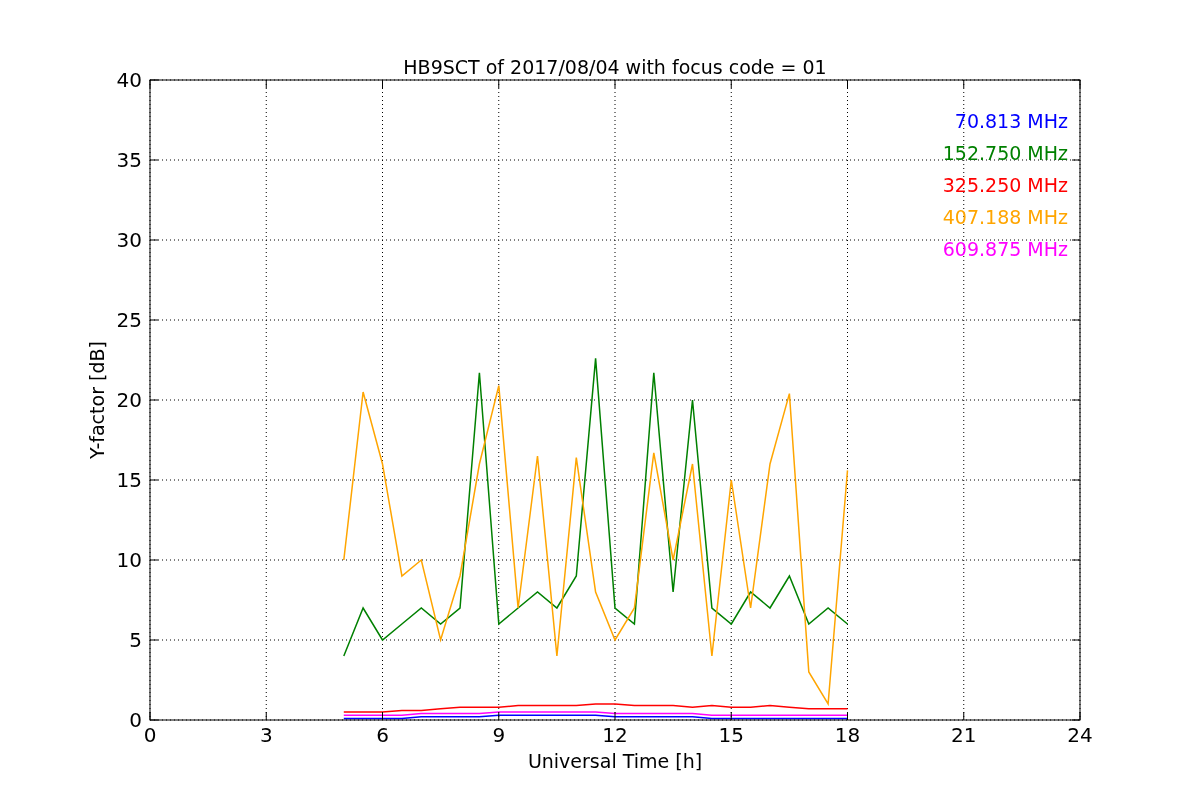 This screenshot has width=1200, height=800. Describe the element at coordinates (499, 735) in the screenshot. I see `x-tick-label: 9` at that location.